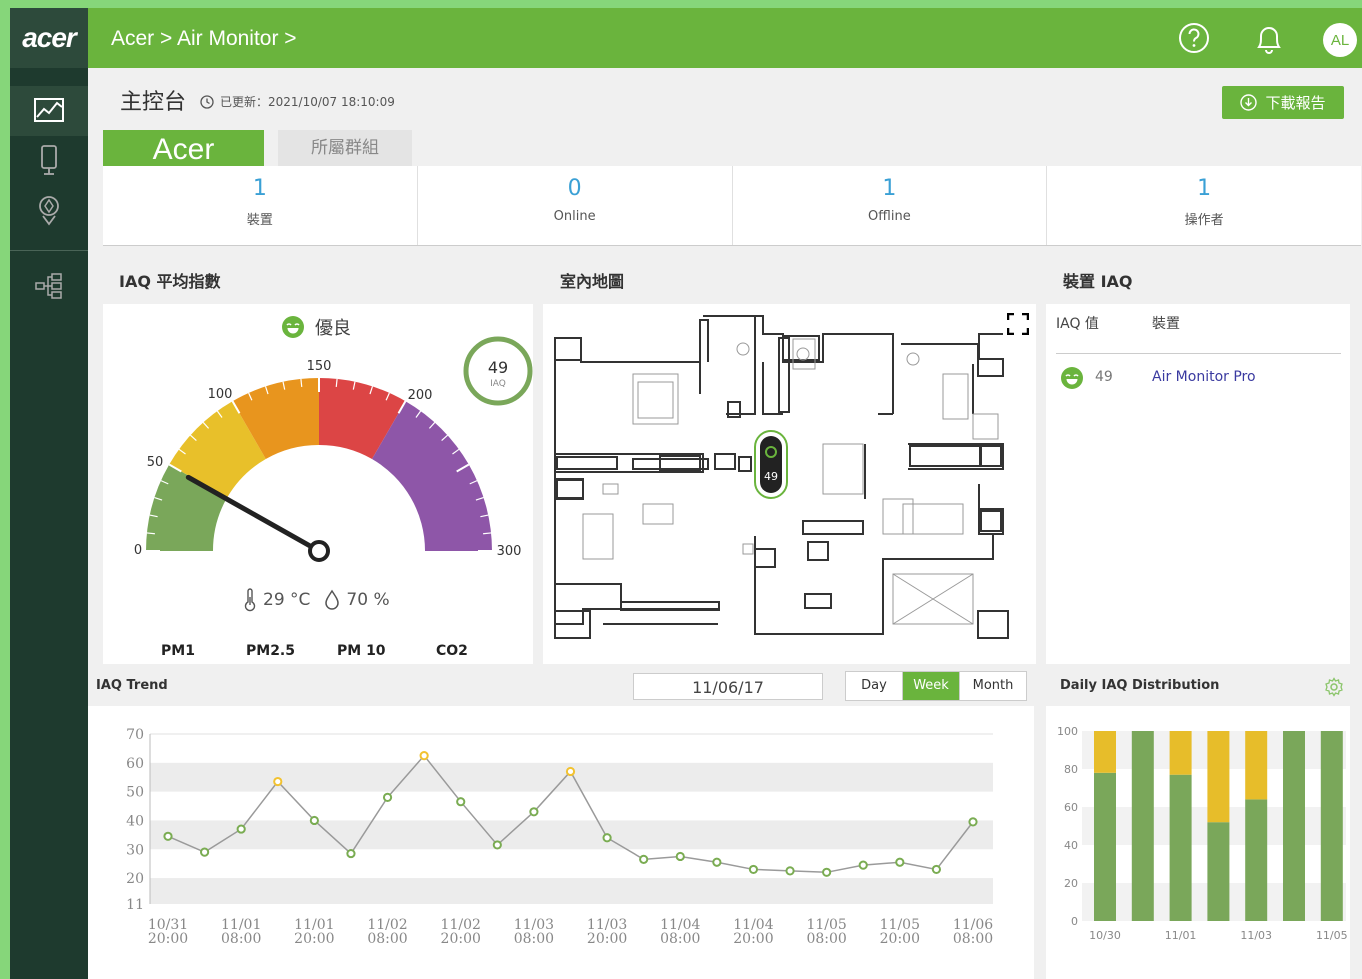  I want to click on fullscreen-icon, so click(1018, 324).